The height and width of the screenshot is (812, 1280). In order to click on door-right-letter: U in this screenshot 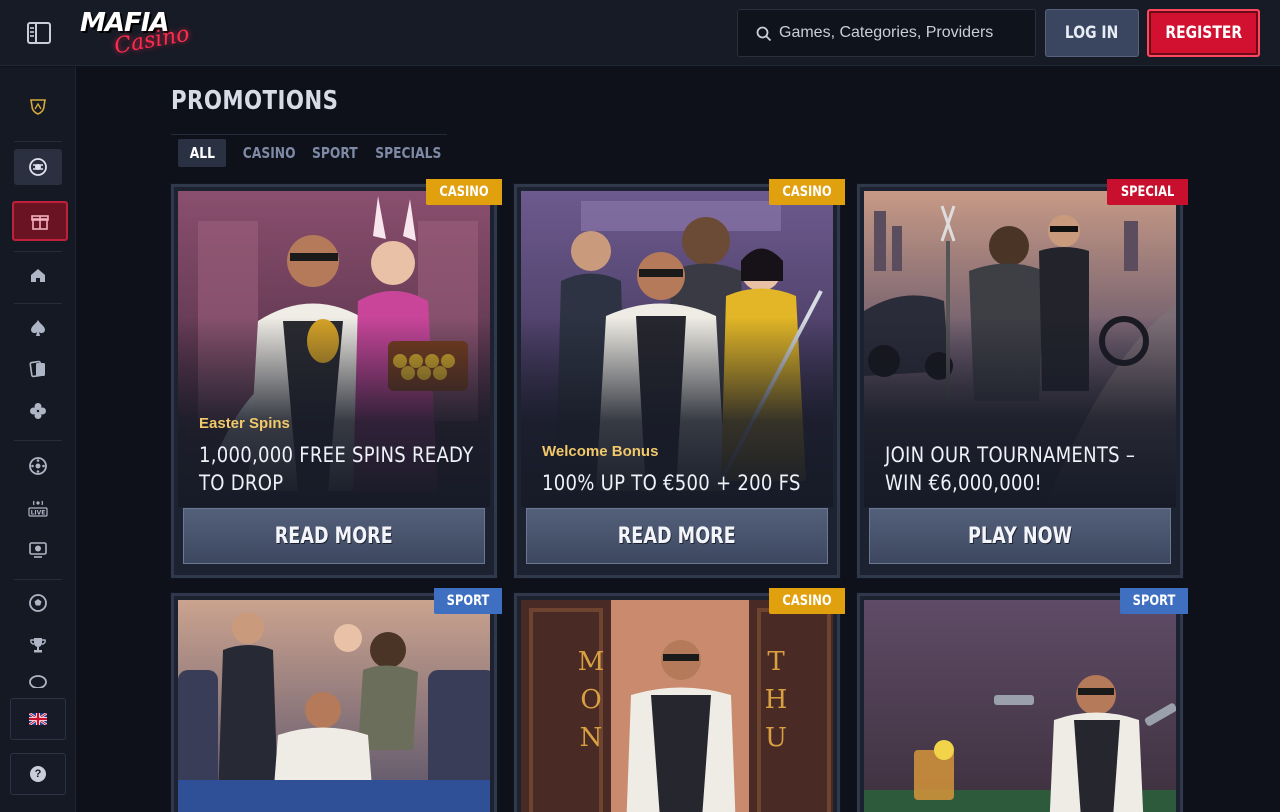, I will do `click(776, 738)`.